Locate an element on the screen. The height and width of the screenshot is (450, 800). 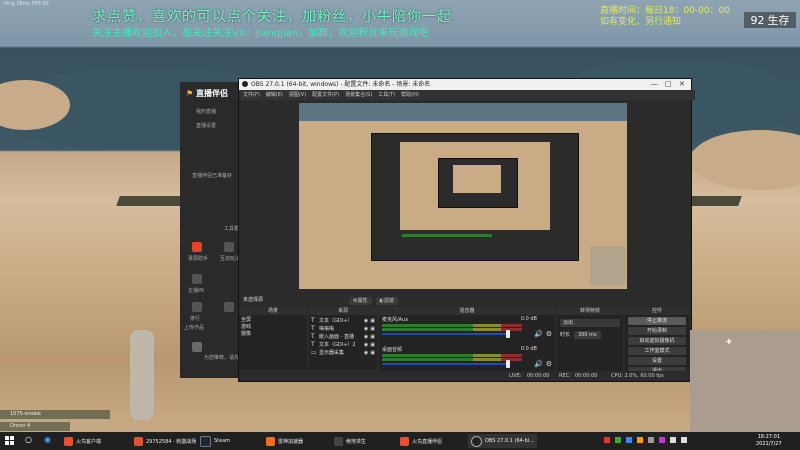
download-icon is located at coordinates (229, 307).